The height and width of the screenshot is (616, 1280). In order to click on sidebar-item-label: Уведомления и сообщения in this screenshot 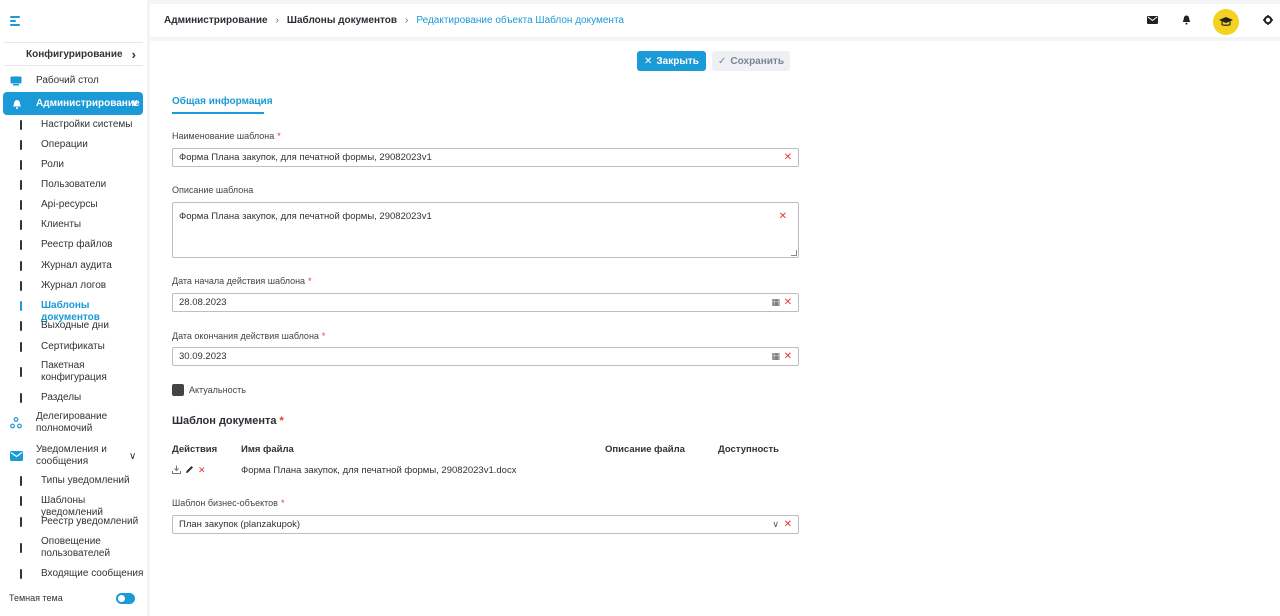, I will do `click(71, 455)`.